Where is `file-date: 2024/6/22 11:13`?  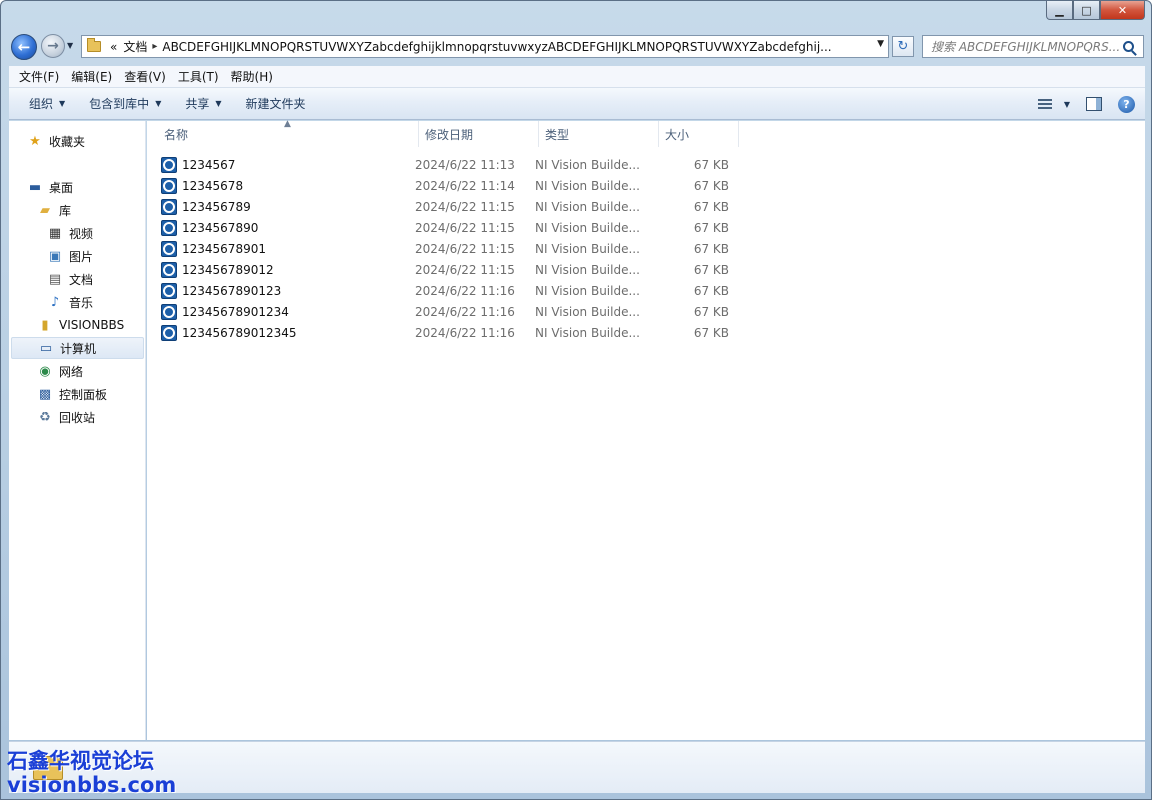 file-date: 2024/6/22 11:13 is located at coordinates (465, 164).